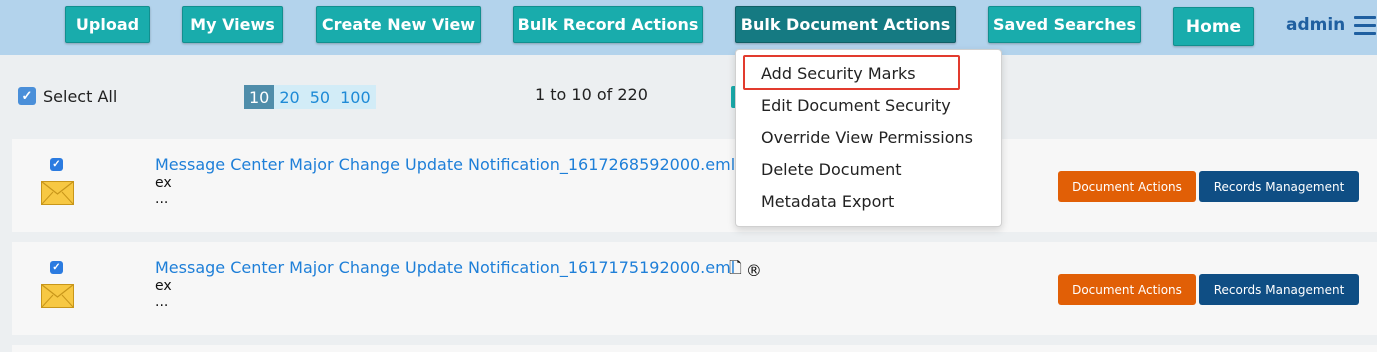 The height and width of the screenshot is (352, 1377). What do you see at coordinates (838, 73) in the screenshot?
I see `menu-item-add-security-marks: Add Security Marks` at bounding box center [838, 73].